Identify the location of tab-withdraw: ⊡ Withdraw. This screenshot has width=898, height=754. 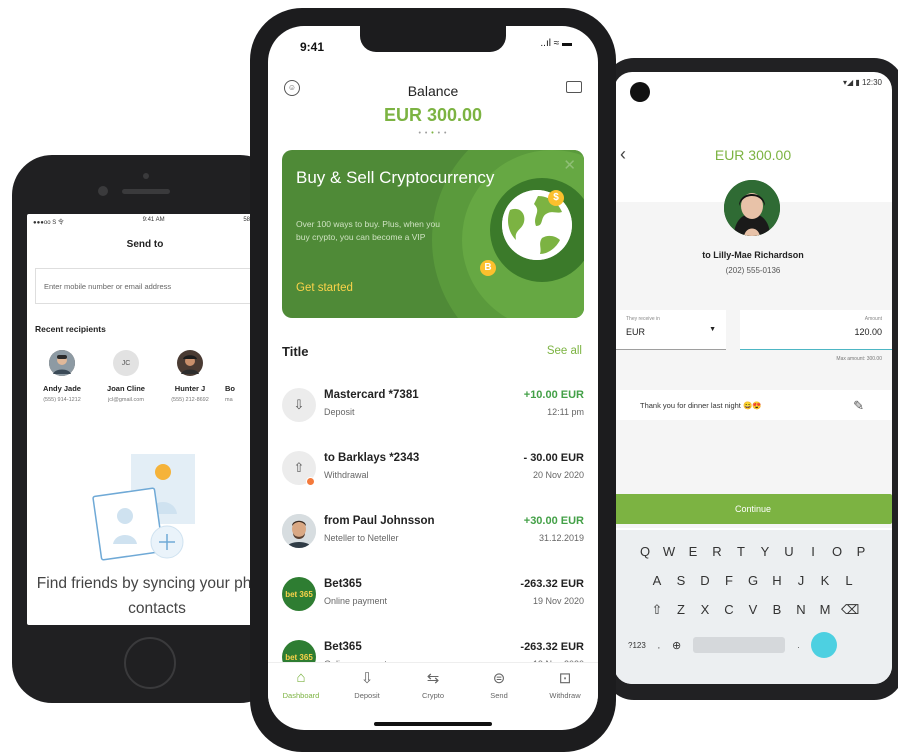
(565, 687).